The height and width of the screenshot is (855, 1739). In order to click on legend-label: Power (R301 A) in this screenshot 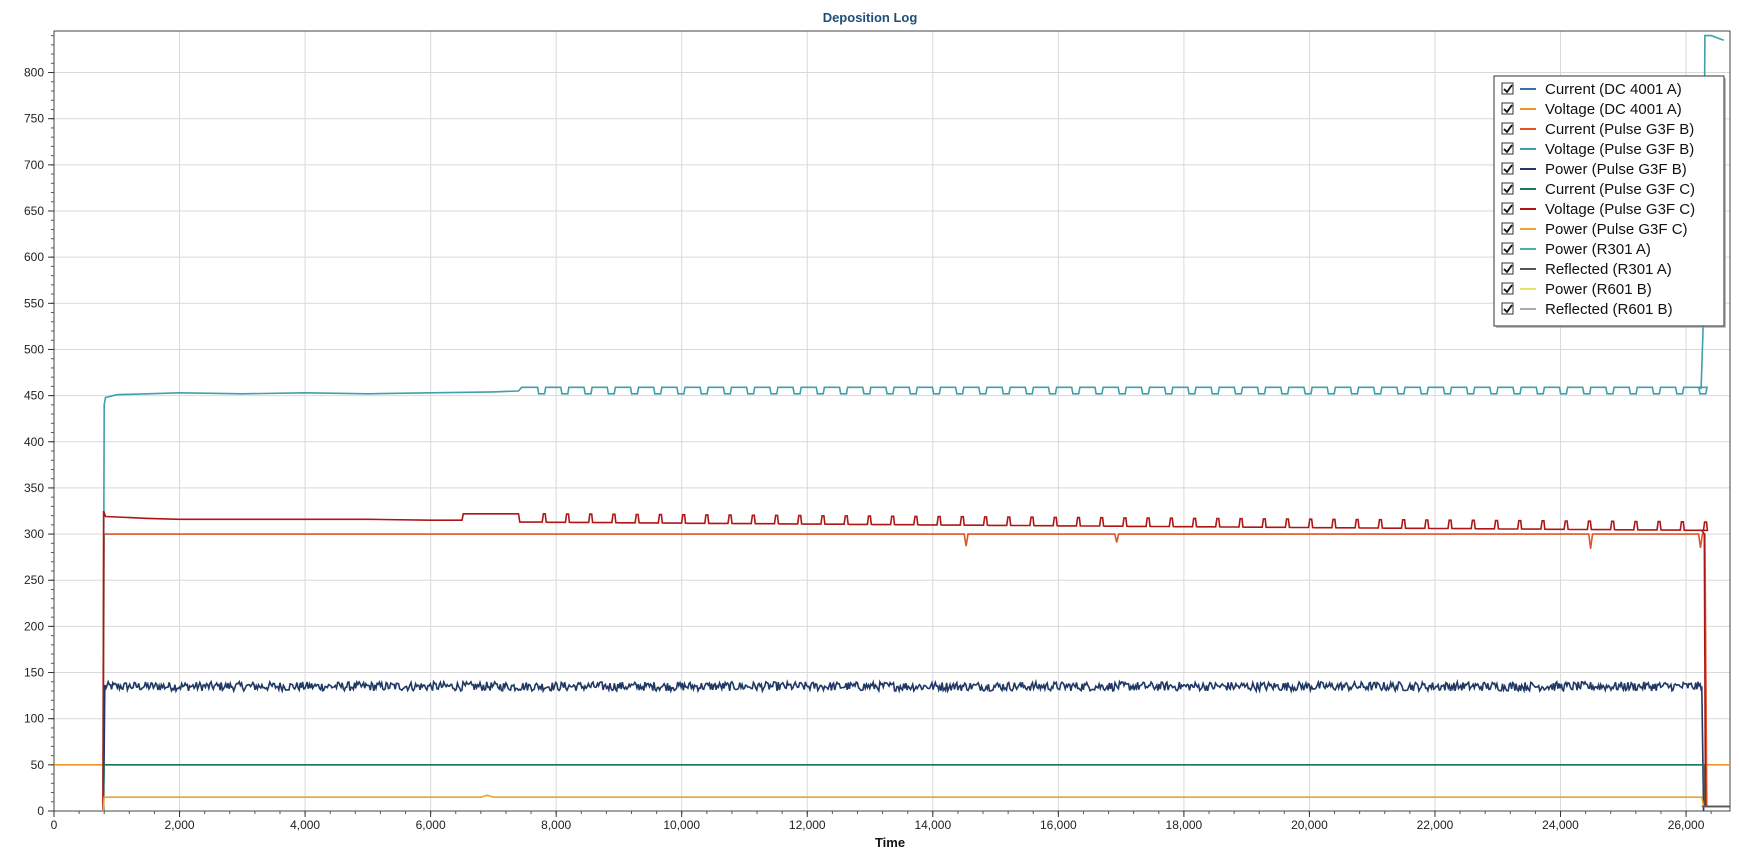, I will do `click(1598, 249)`.